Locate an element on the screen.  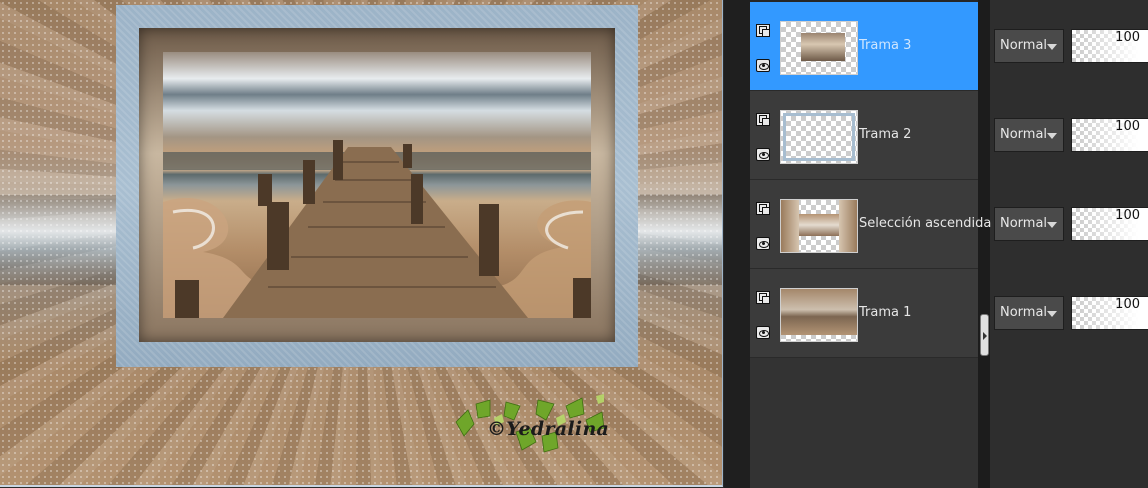
layer-row-trama-1: Trama 1 is located at coordinates (864, 313).